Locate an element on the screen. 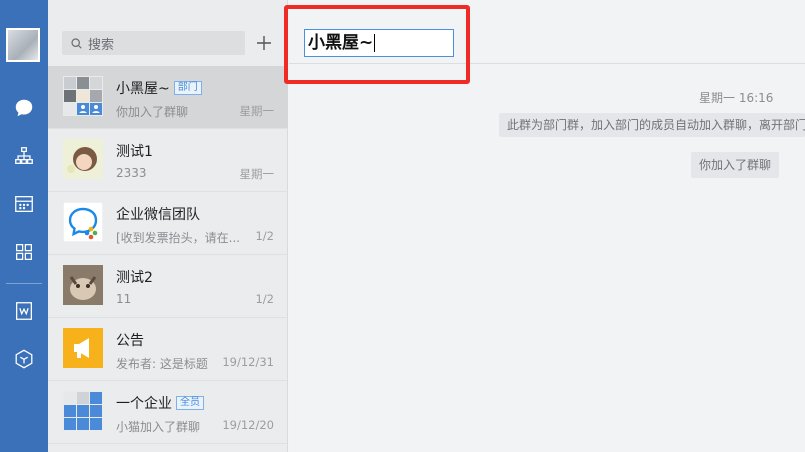 This screenshot has width=805, height=452. left-rail is located at coordinates (24, 226).